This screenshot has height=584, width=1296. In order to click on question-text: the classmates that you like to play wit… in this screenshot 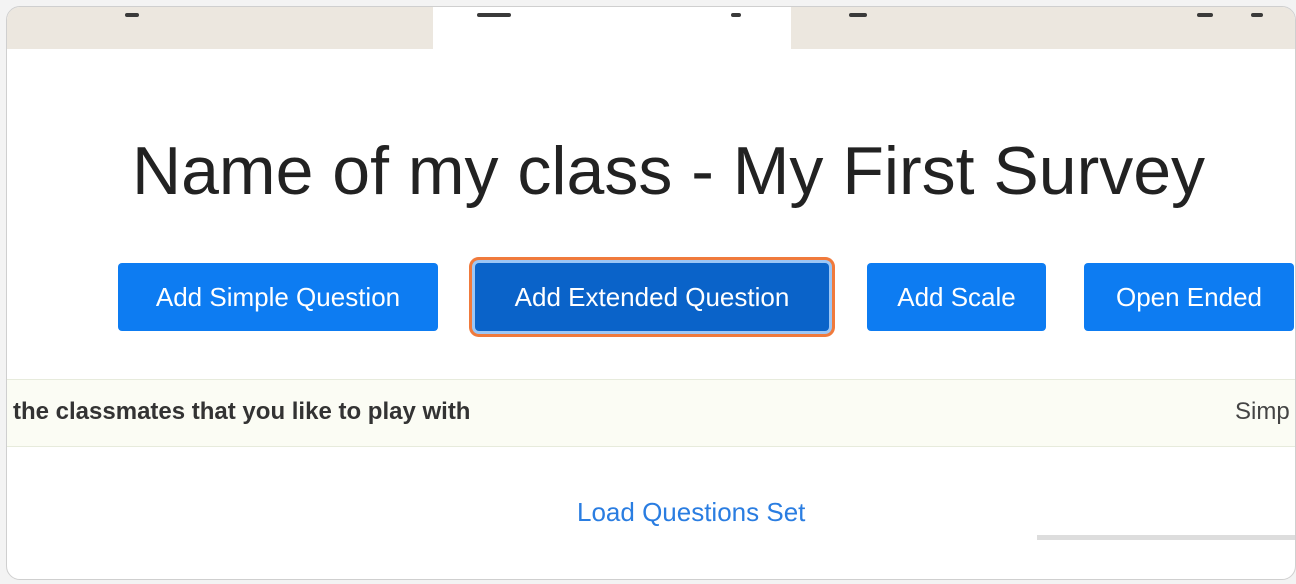, I will do `click(242, 411)`.